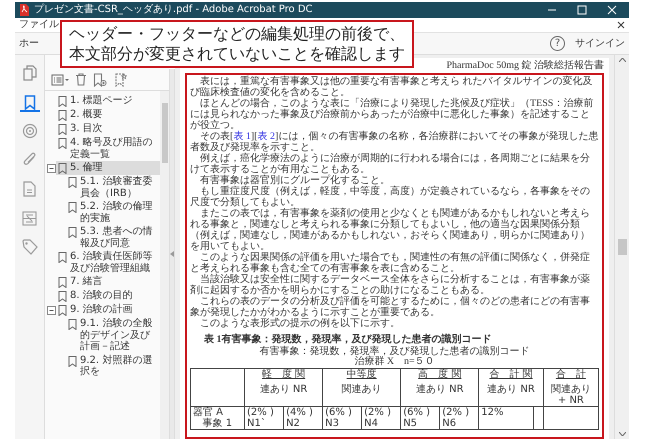 The width and height of the screenshot is (650, 440). I want to click on bookmark-item: 2. 概要, so click(108, 115).